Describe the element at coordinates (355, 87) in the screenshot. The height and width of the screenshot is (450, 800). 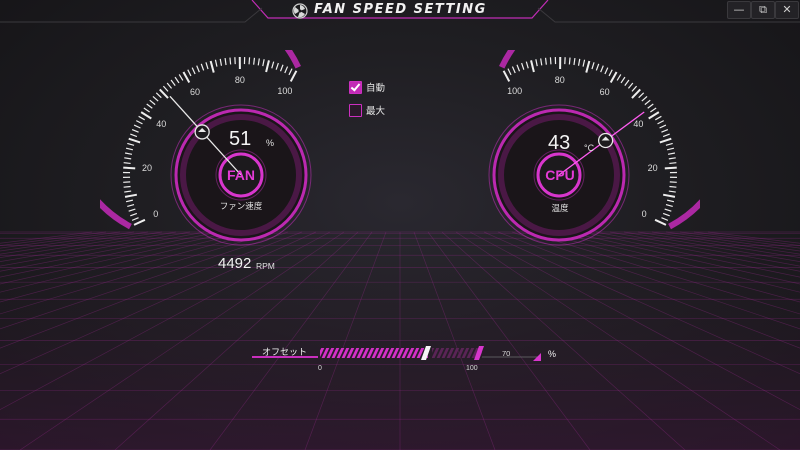
I see `auto-checkbox` at that location.